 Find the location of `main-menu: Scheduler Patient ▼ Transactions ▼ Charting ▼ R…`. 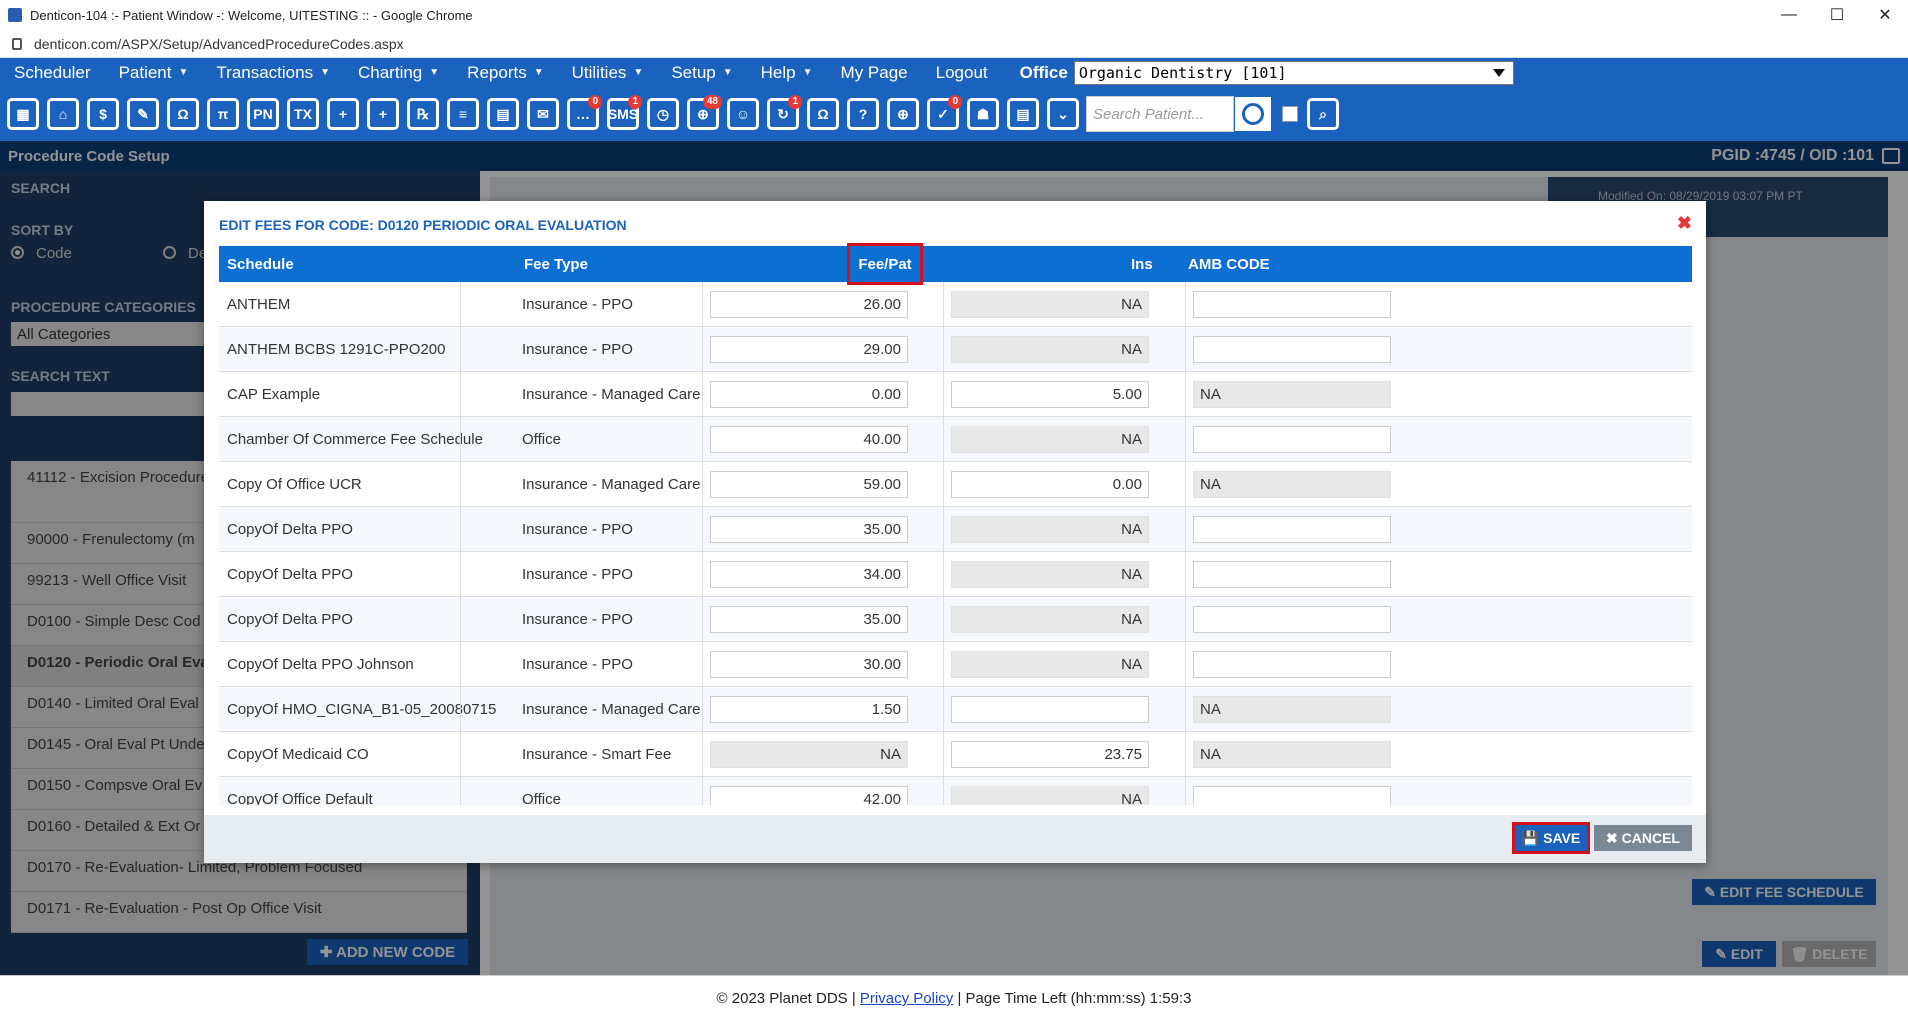

main-menu: Scheduler Patient ▼ Transactions ▼ Charting ▼ R… is located at coordinates (954, 72).